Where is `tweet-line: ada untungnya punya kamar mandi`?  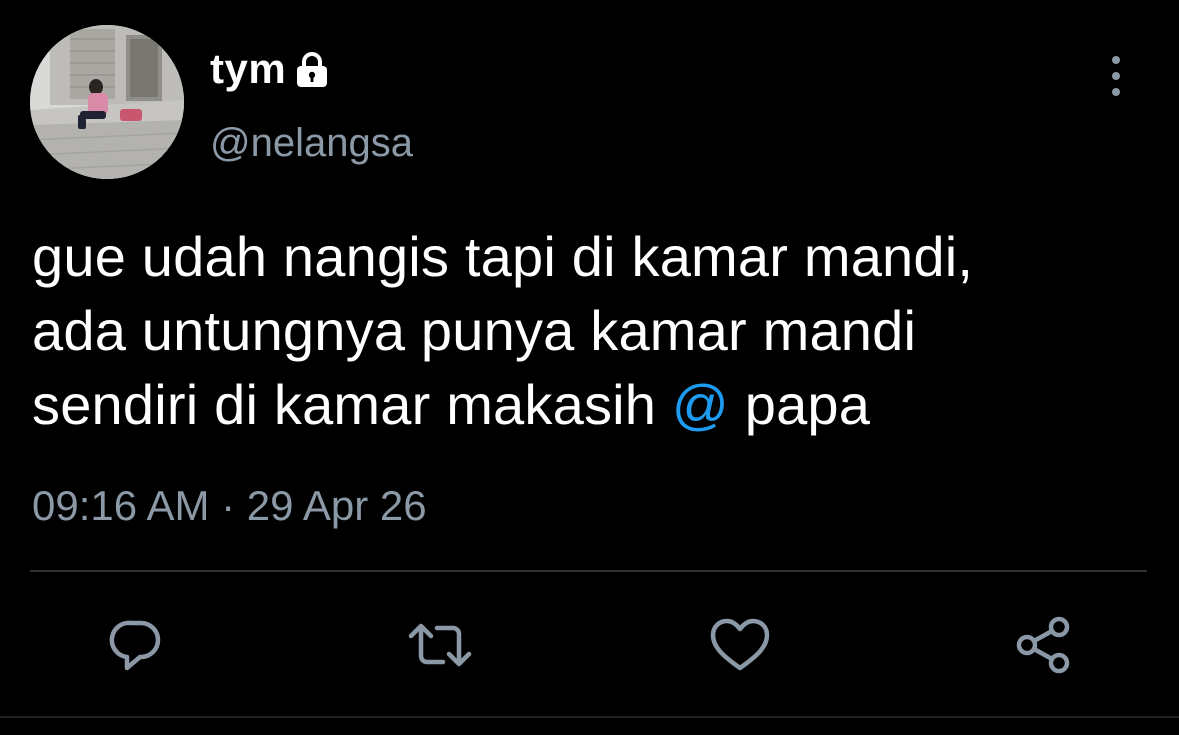 tweet-line: ada untungnya punya kamar mandi is located at coordinates (474, 330).